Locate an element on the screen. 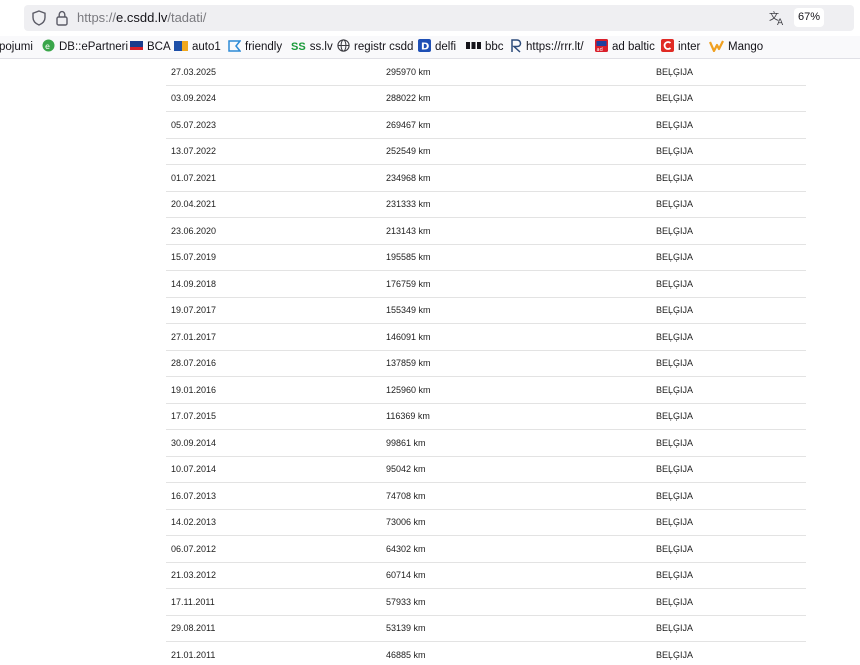 Image resolution: width=860 pixels, height=665 pixels. inspection-date: 19.07.2017 is located at coordinates (273, 310).